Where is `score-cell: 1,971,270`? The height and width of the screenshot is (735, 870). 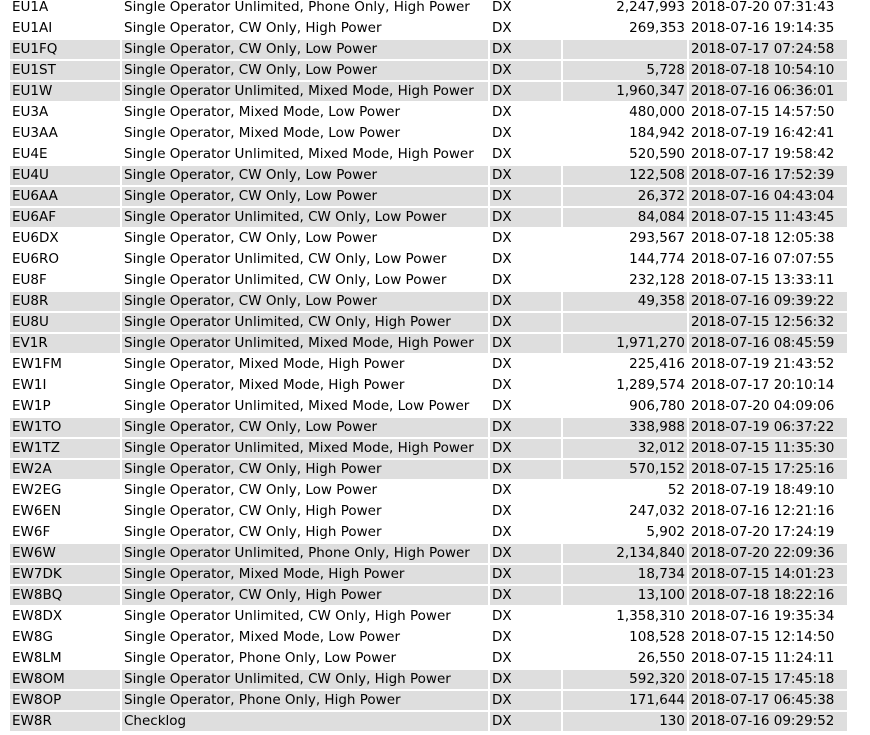
score-cell: 1,971,270 is located at coordinates (625, 343).